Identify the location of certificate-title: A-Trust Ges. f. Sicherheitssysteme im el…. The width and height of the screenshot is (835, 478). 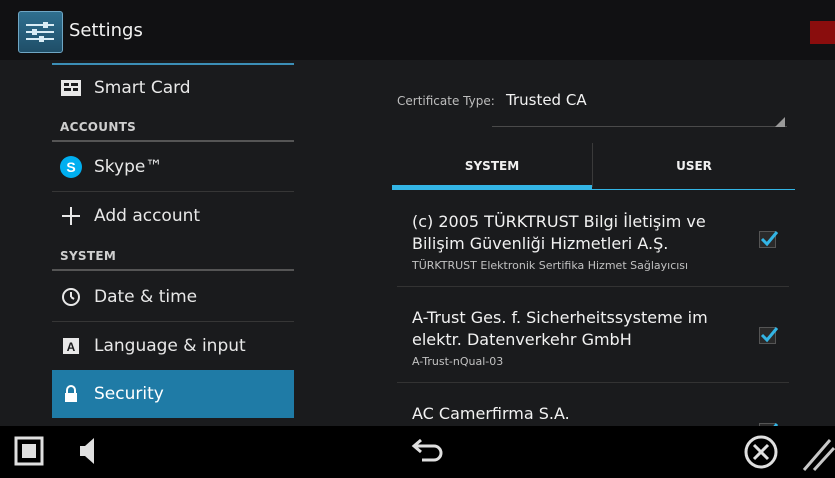
(560, 328).